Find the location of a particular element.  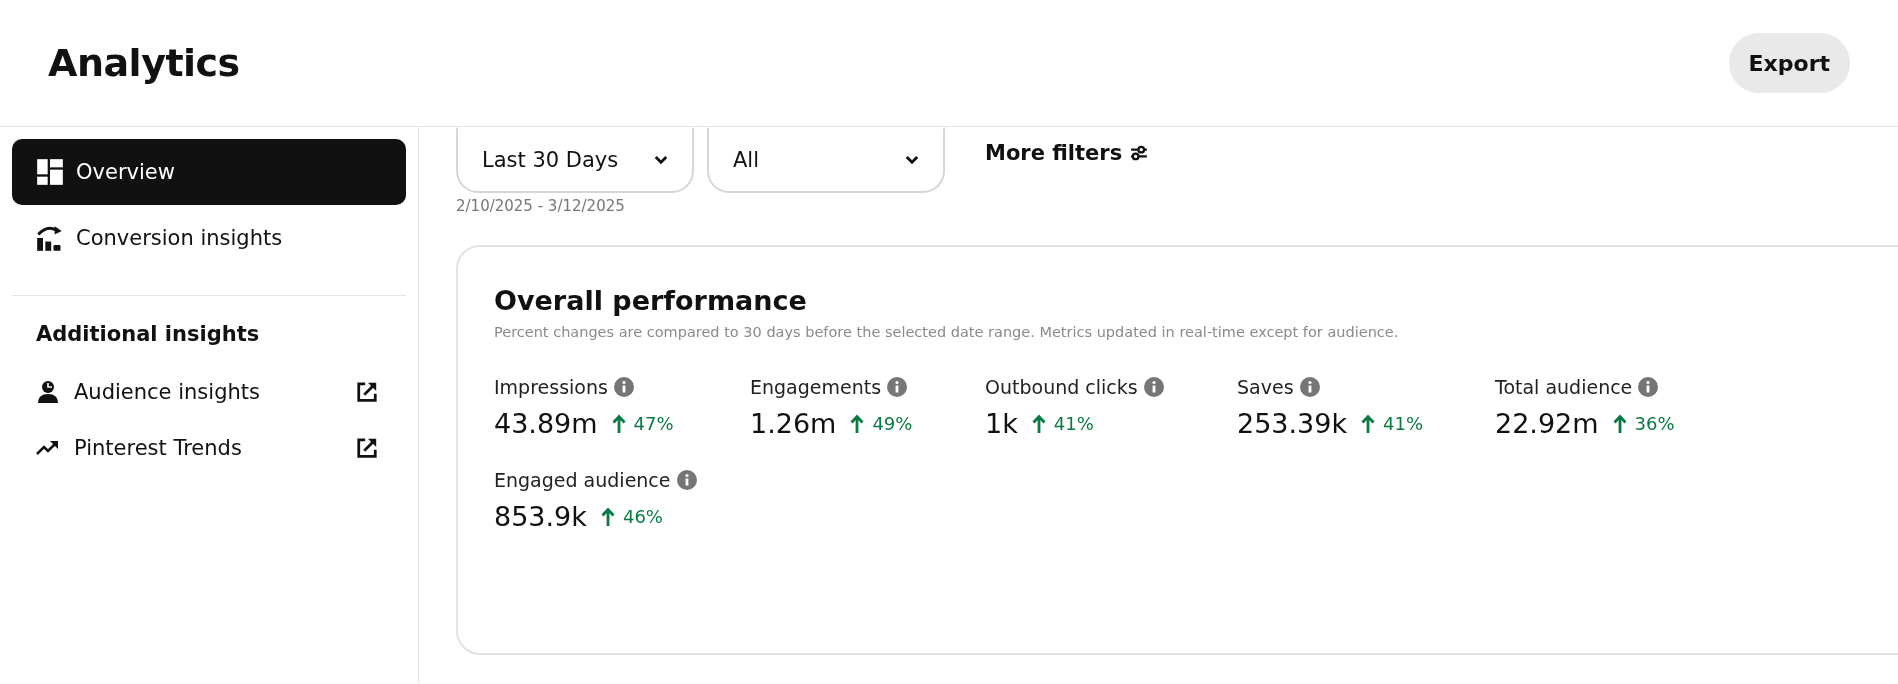

date-range: 2/10/2025 - 3/12/2025 is located at coordinates (541, 206).